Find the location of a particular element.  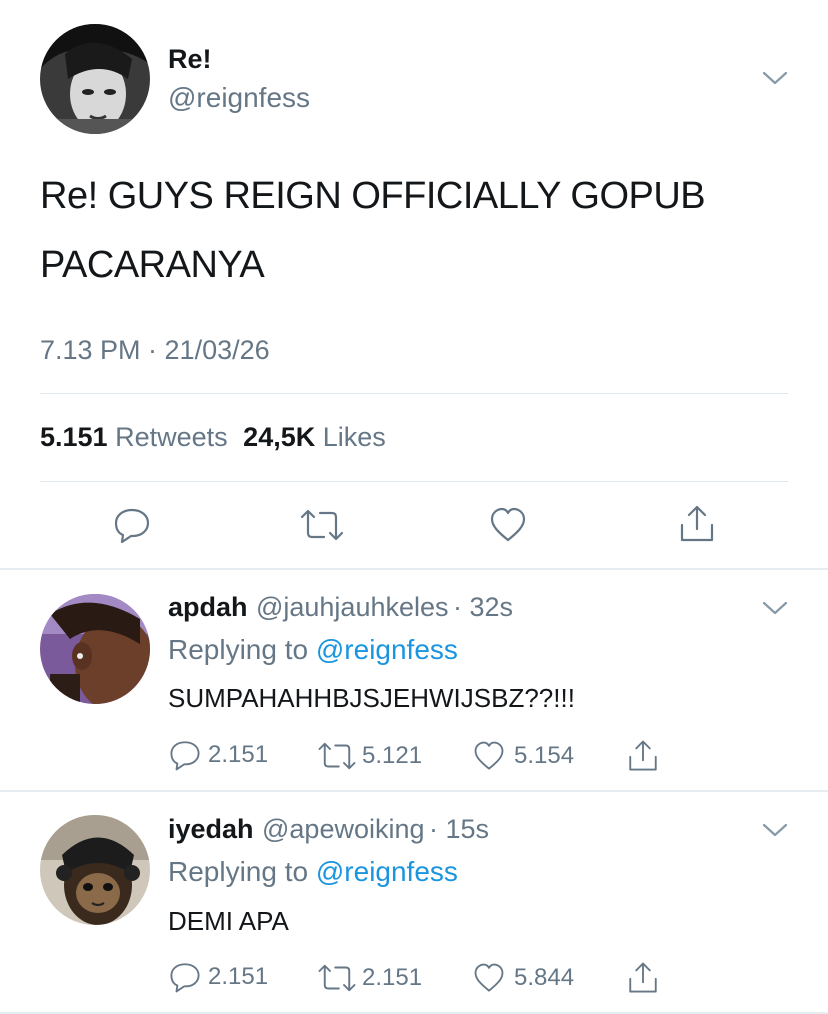

reply-header: iyedah @apewoiking · 15s is located at coordinates (328, 829).